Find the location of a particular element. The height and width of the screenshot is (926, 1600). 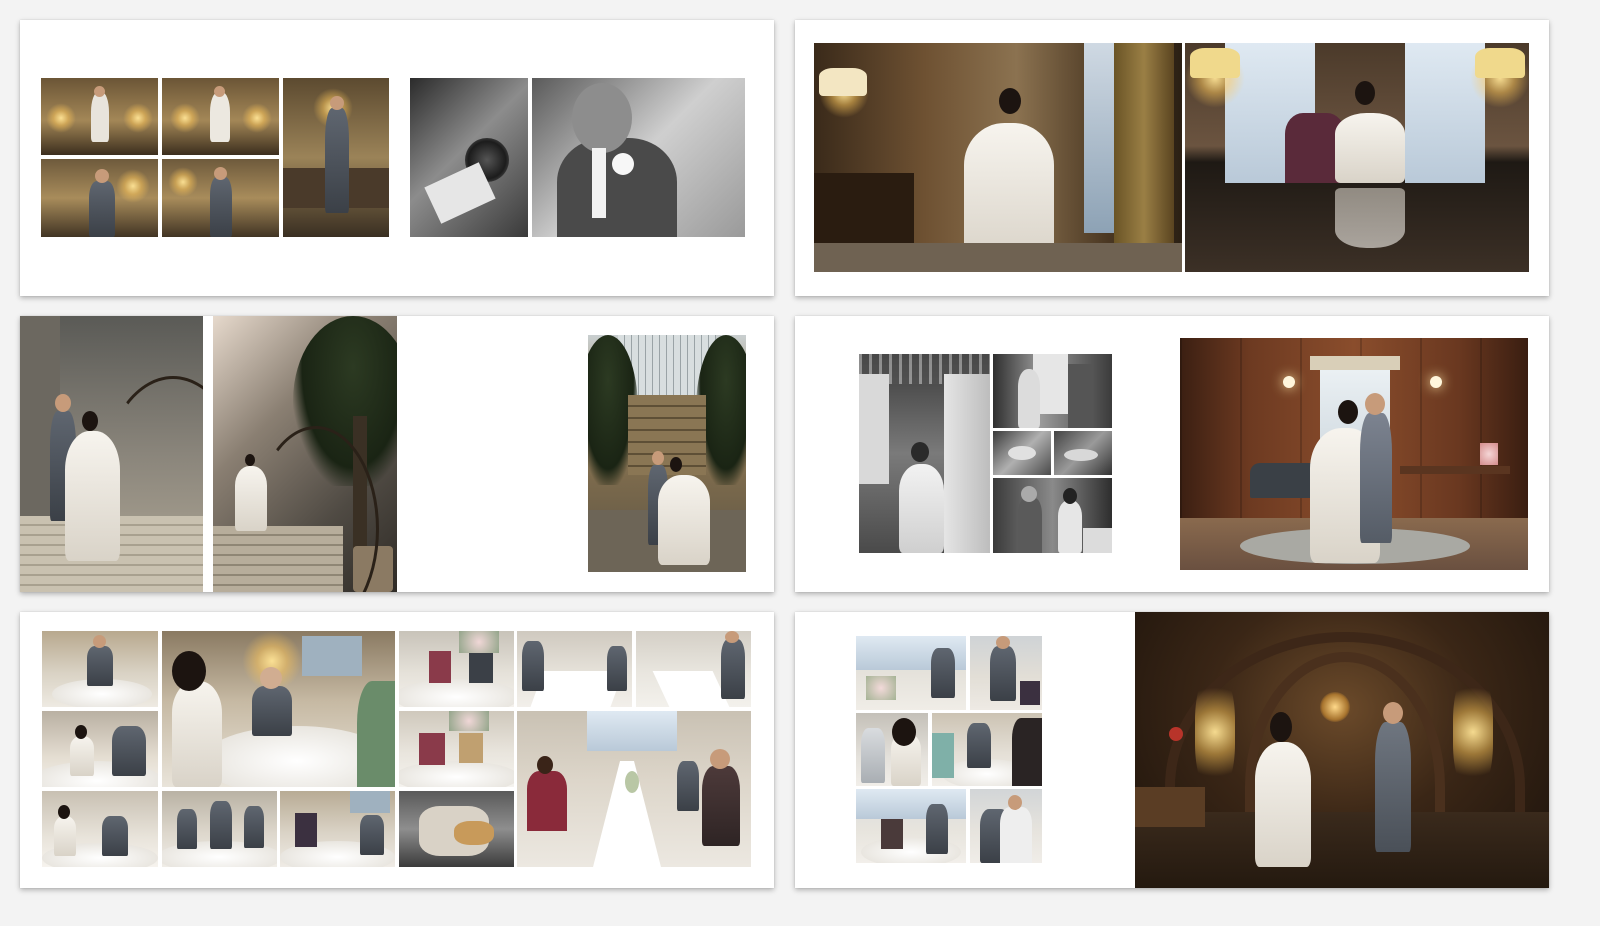

photo-groom-full-suit is located at coordinates (336, 157).